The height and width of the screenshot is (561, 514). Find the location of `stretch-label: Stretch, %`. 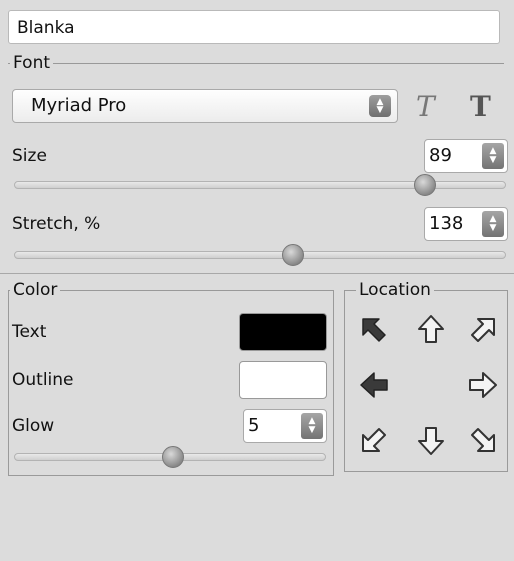

stretch-label: Stretch, % is located at coordinates (56, 224).